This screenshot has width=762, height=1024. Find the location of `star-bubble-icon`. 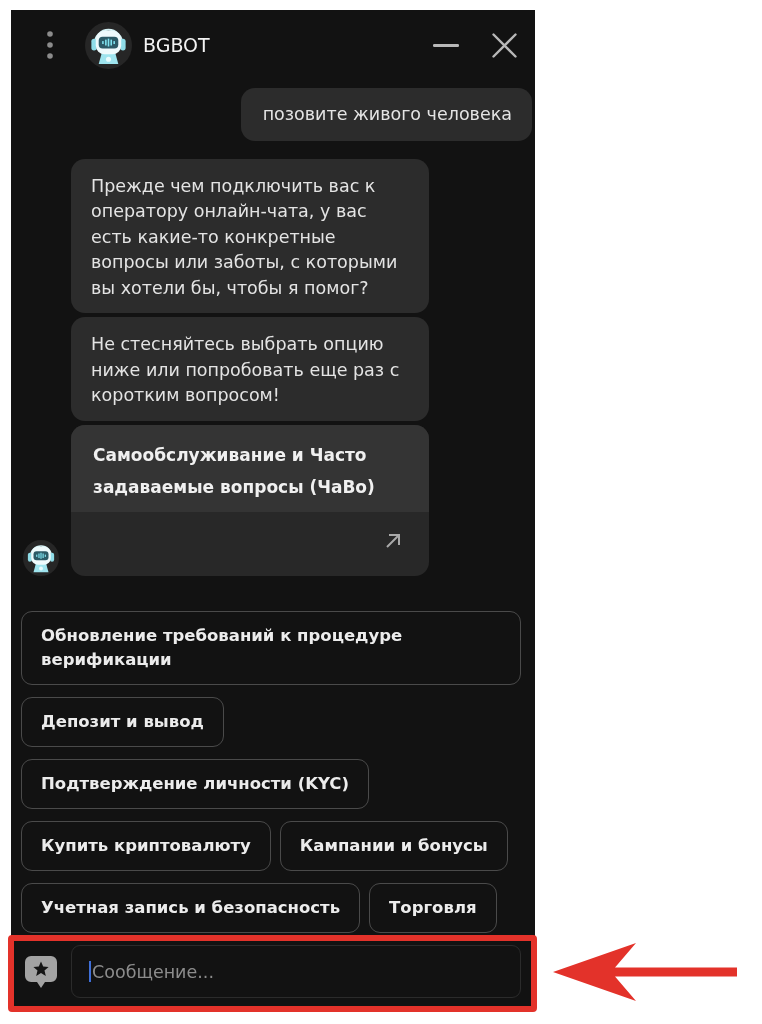

star-bubble-icon is located at coordinates (41, 971).